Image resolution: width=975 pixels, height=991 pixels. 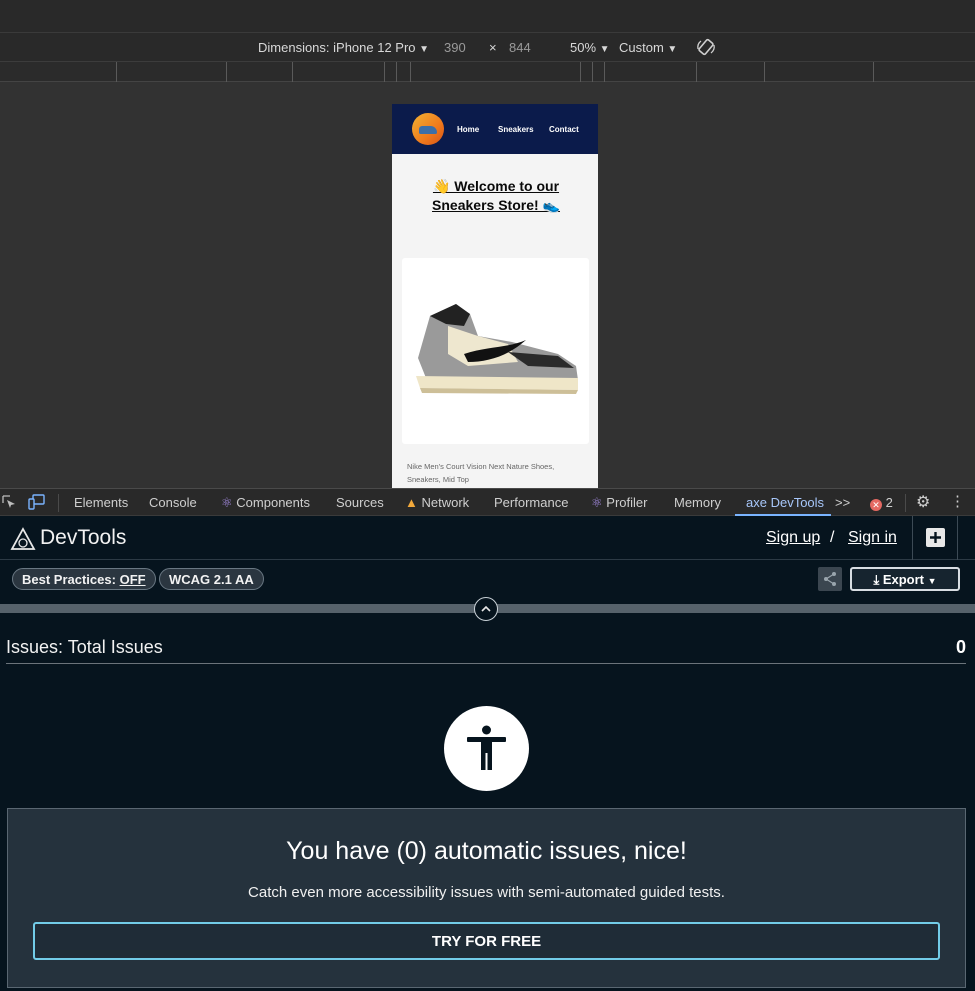 What do you see at coordinates (486, 649) in the screenshot?
I see `issues-summary-row: Issues: Total Issues 0` at bounding box center [486, 649].